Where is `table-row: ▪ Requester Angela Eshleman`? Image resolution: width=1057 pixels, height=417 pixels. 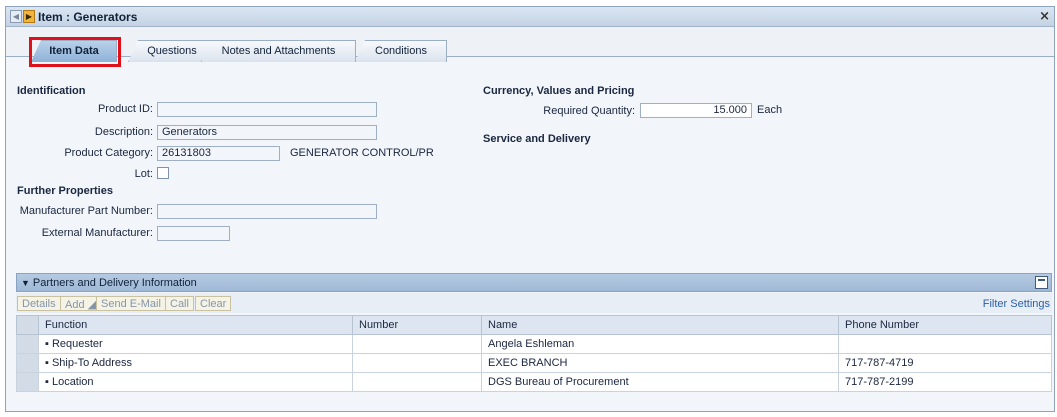
table-row: ▪ Requester Angela Eshleman is located at coordinates (534, 344).